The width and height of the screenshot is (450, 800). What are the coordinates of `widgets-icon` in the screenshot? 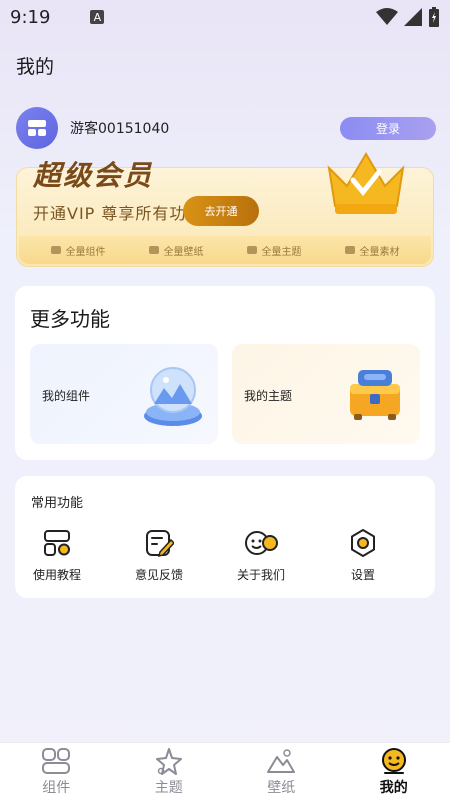 It's located at (56, 761).